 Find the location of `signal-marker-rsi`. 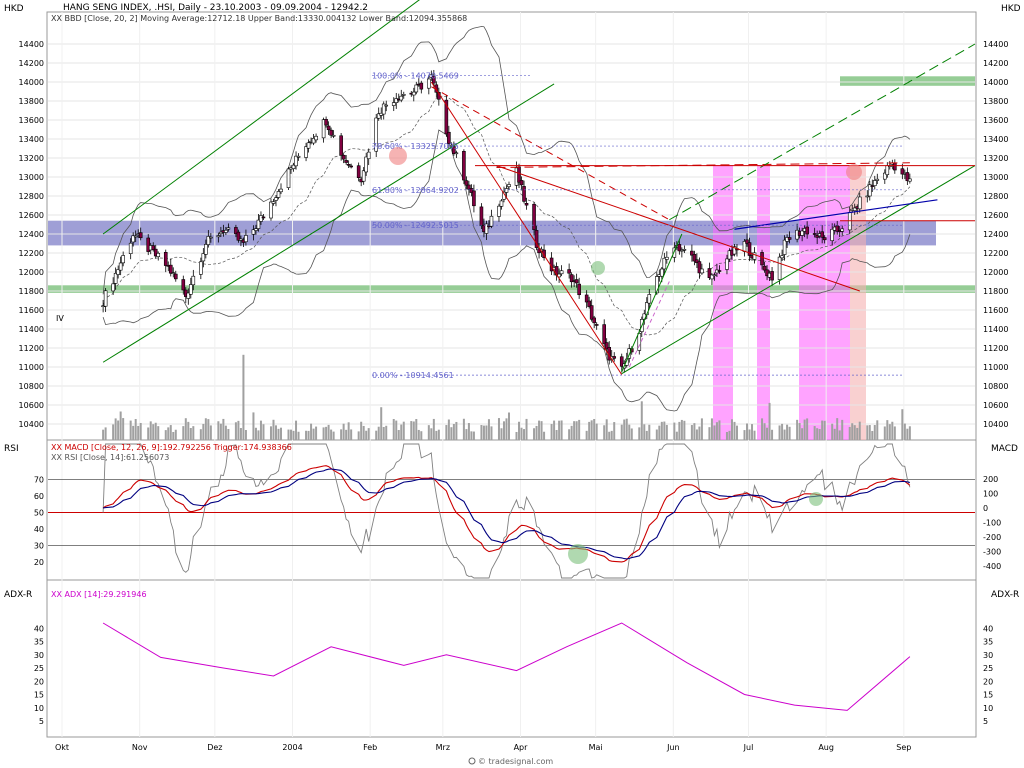

signal-marker-rsi is located at coordinates (816, 499).